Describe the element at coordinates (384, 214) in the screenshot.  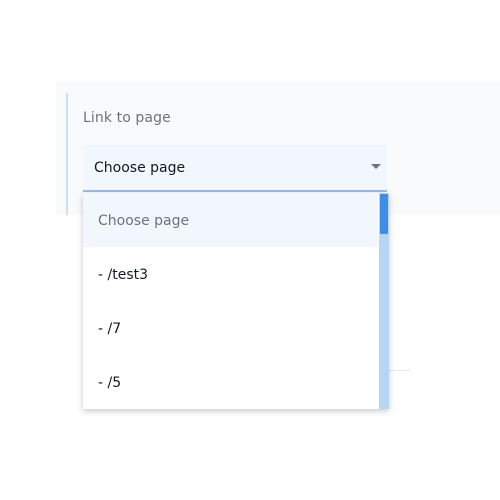
I see `scrollbar-thumb` at that location.